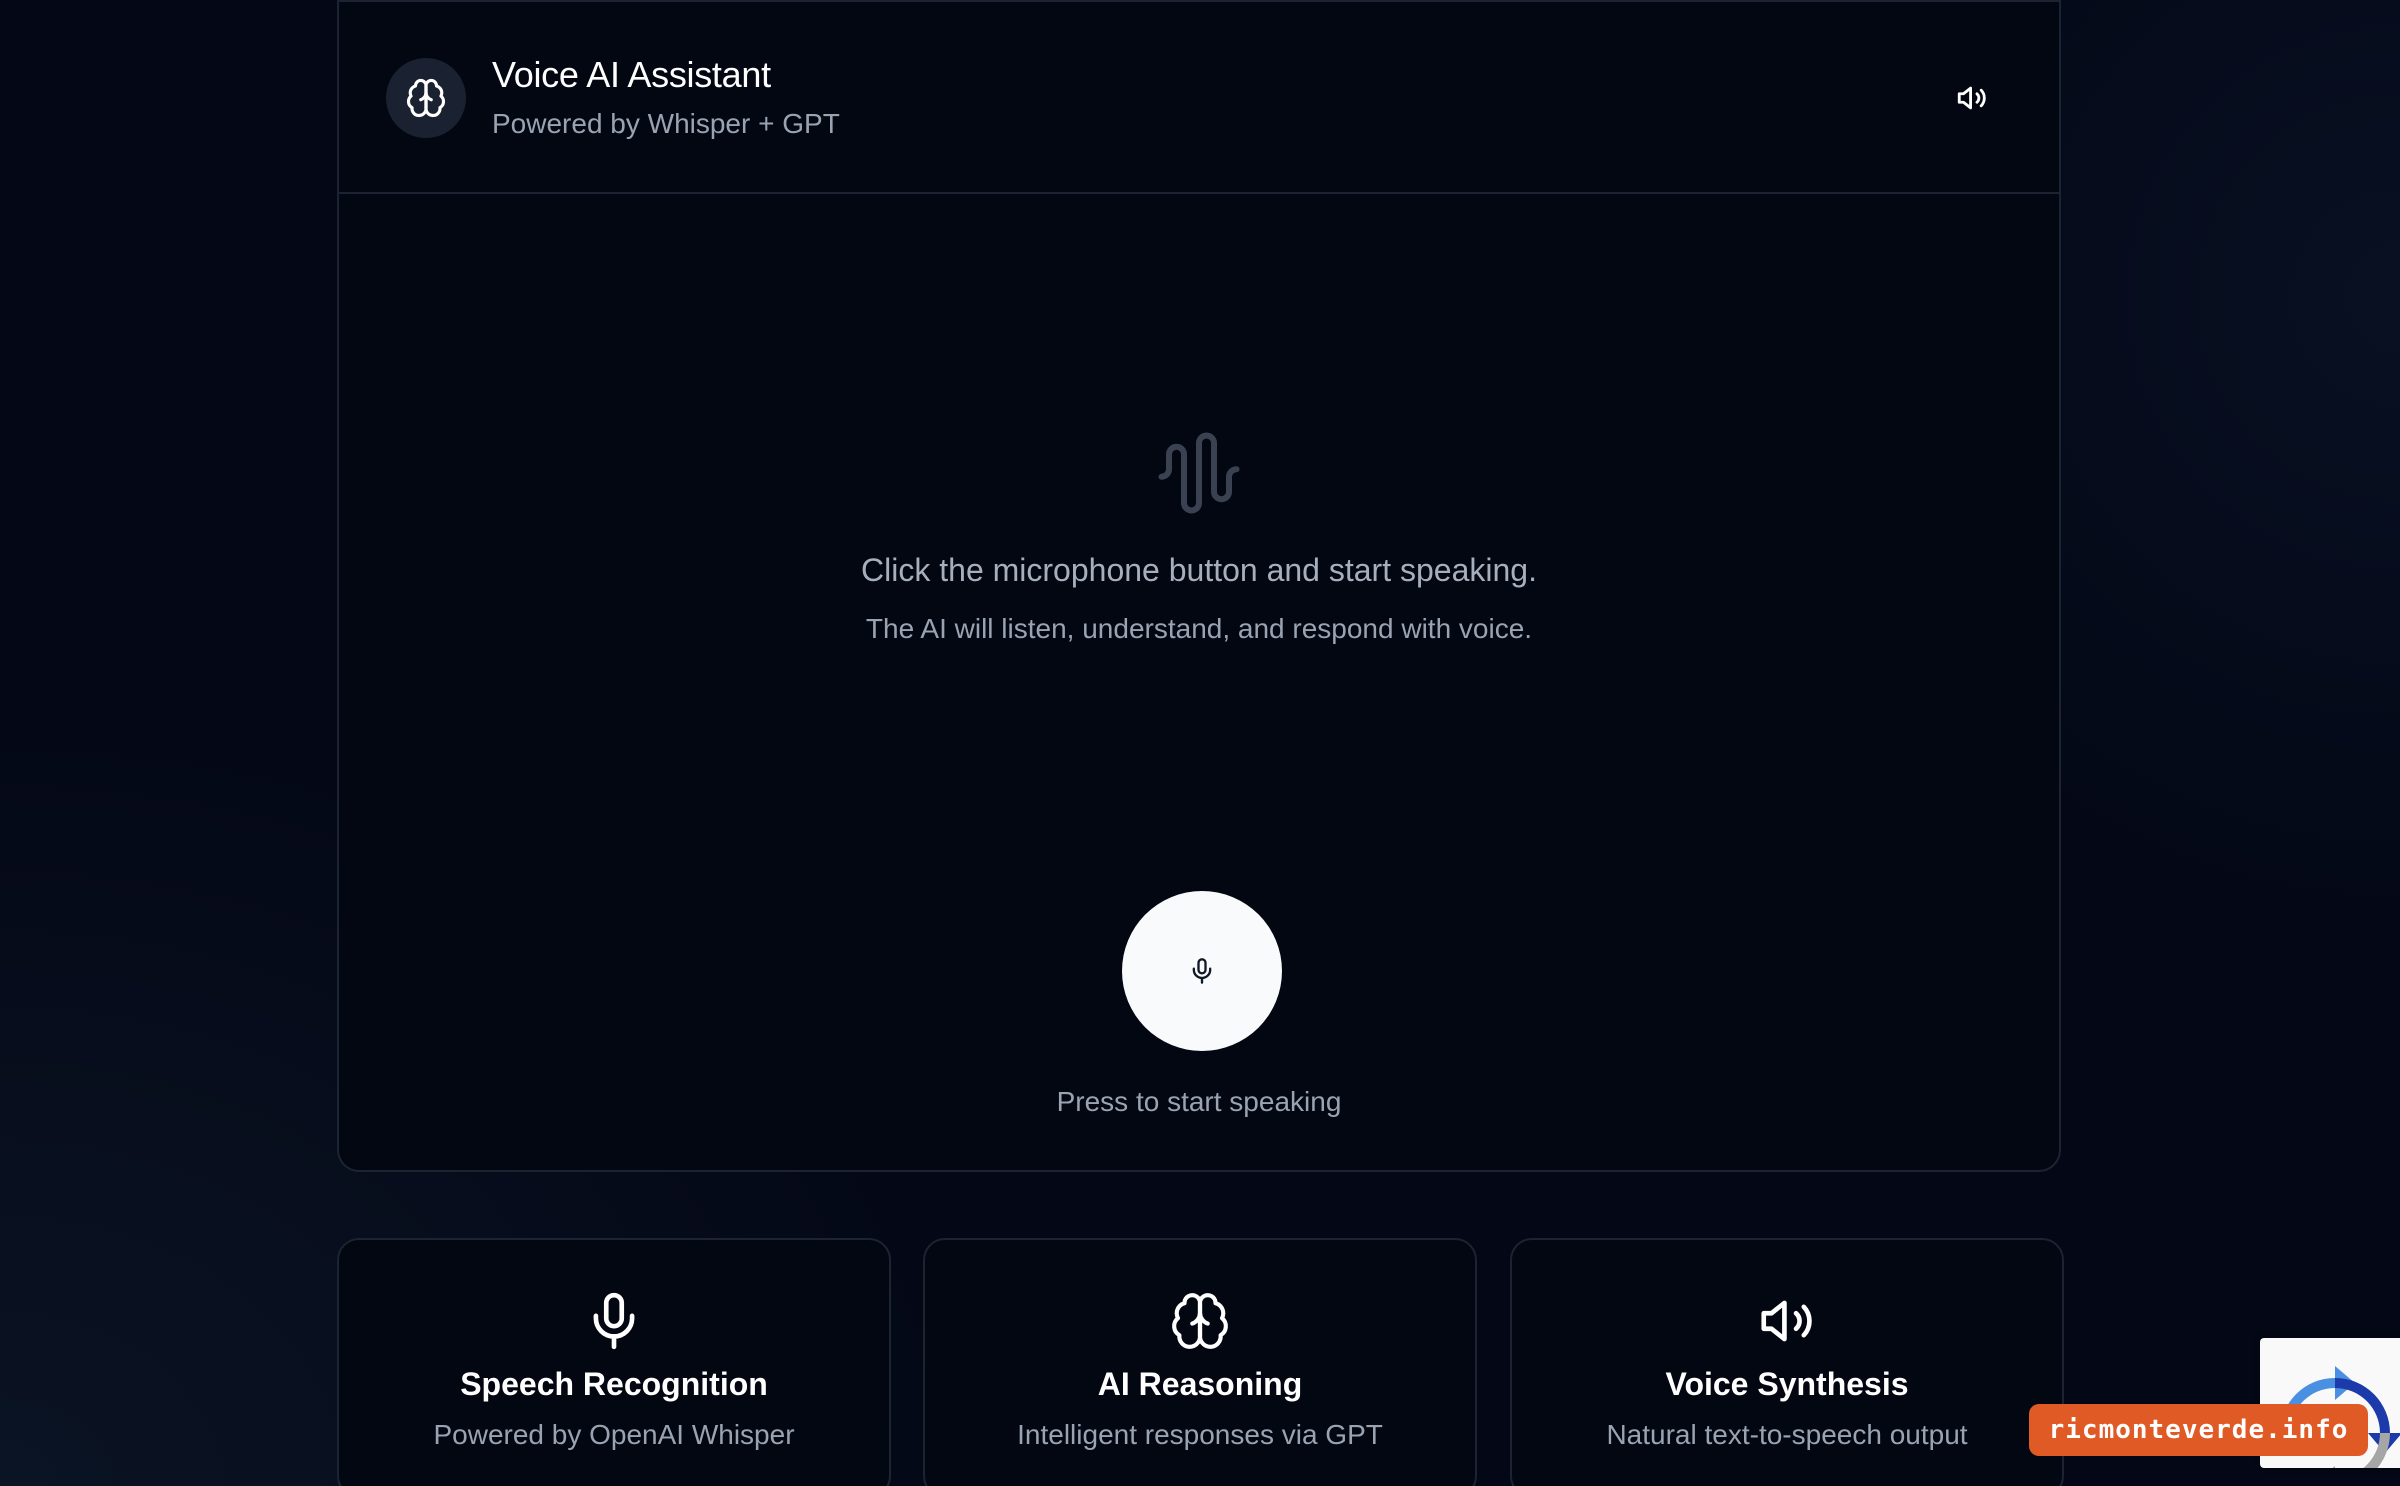  What do you see at coordinates (1200, 1384) in the screenshot?
I see `feature-title: AI Reasoning` at bounding box center [1200, 1384].